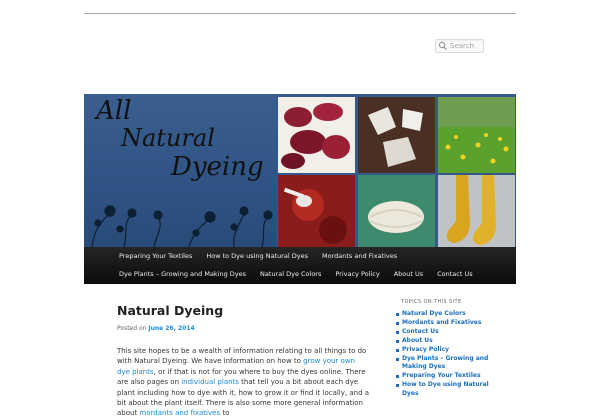  Describe the element at coordinates (114, 111) in the screenshot. I see `banner-title-line-1: All` at that location.